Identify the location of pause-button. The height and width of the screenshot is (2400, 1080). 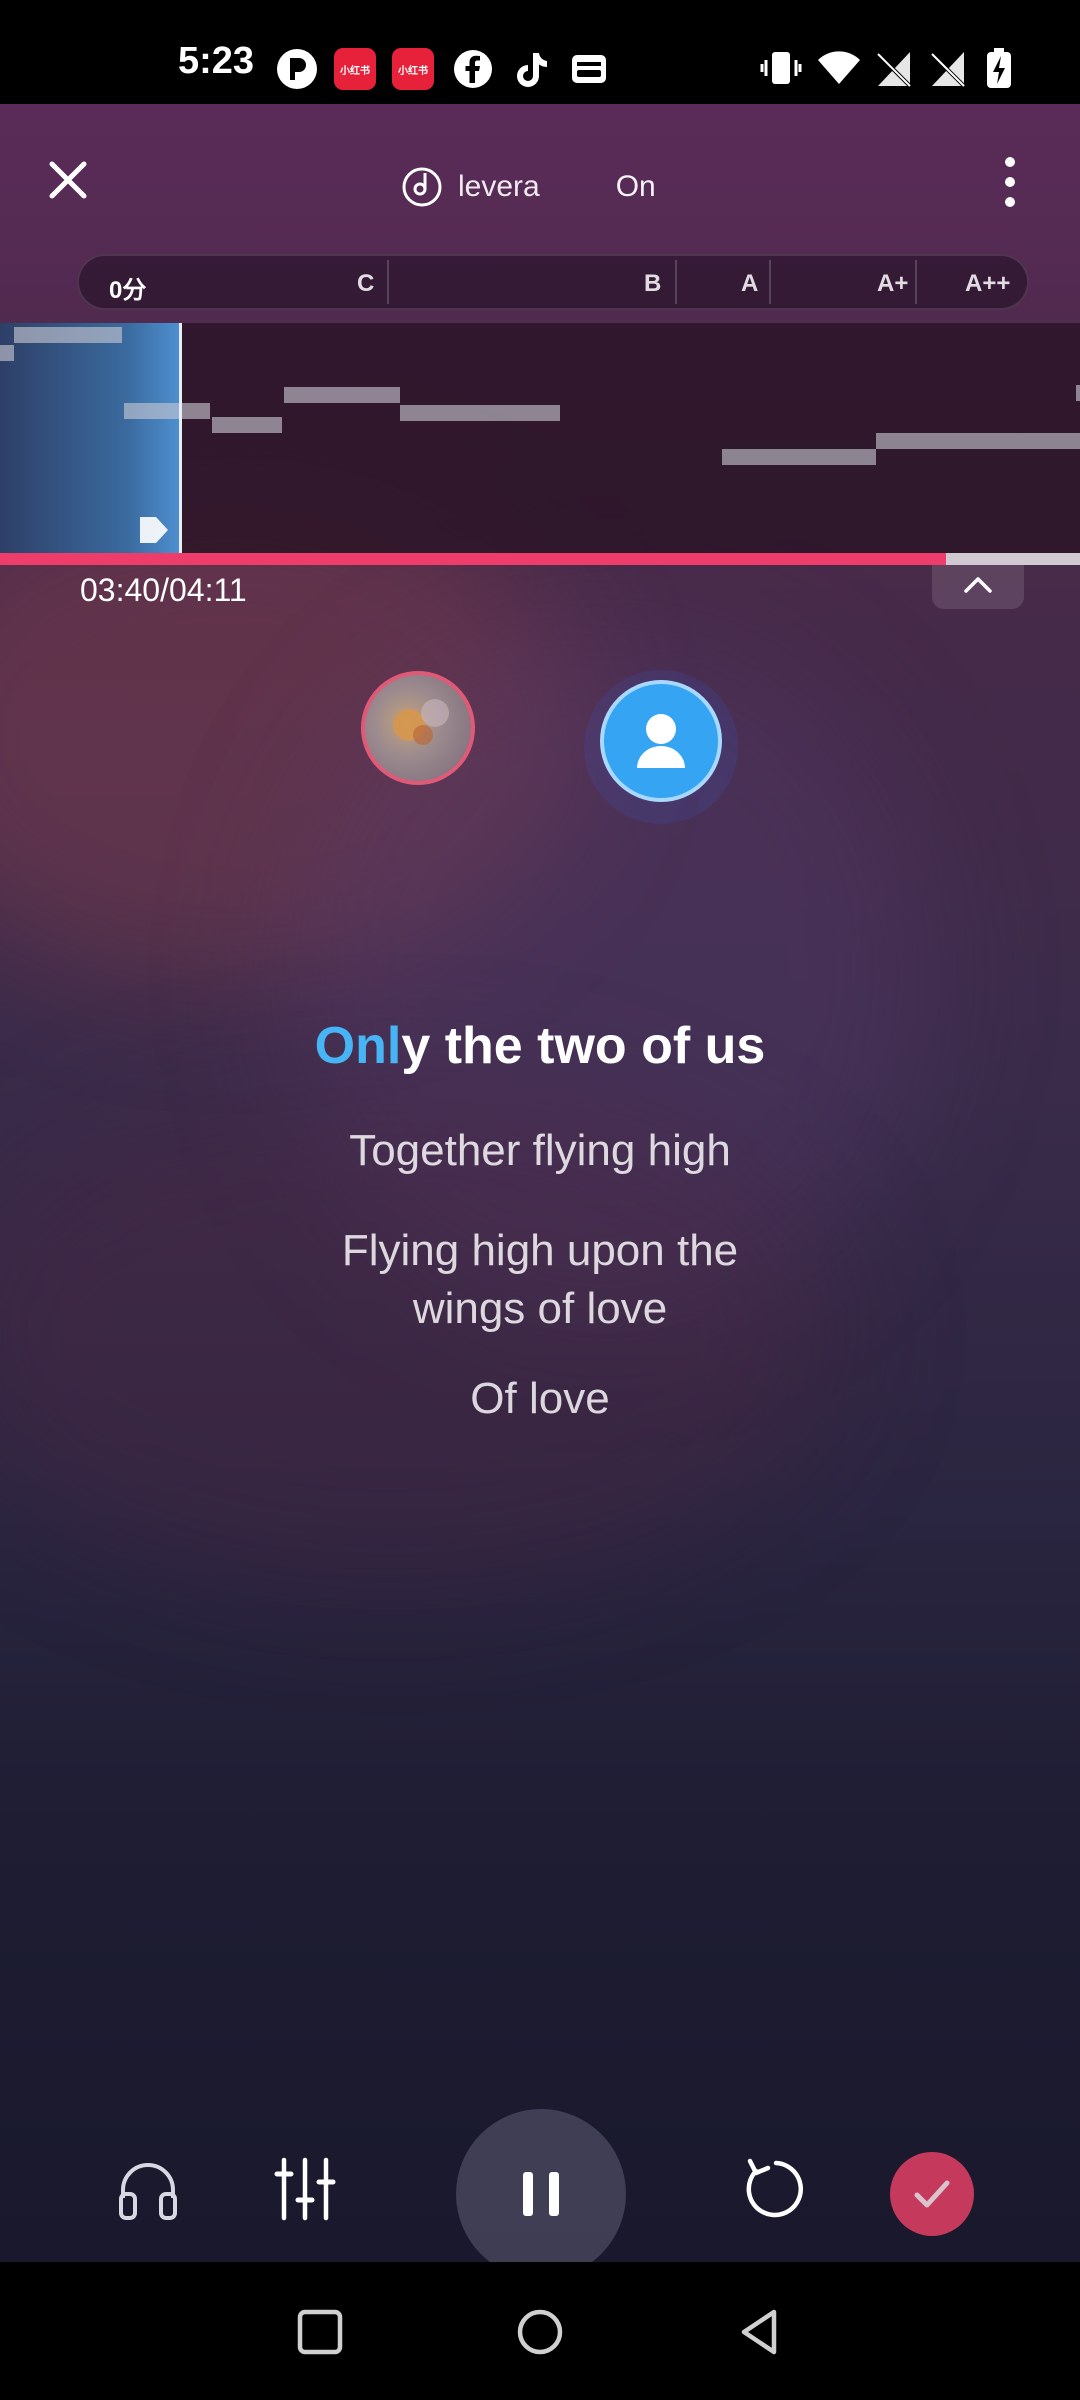
(541, 2185).